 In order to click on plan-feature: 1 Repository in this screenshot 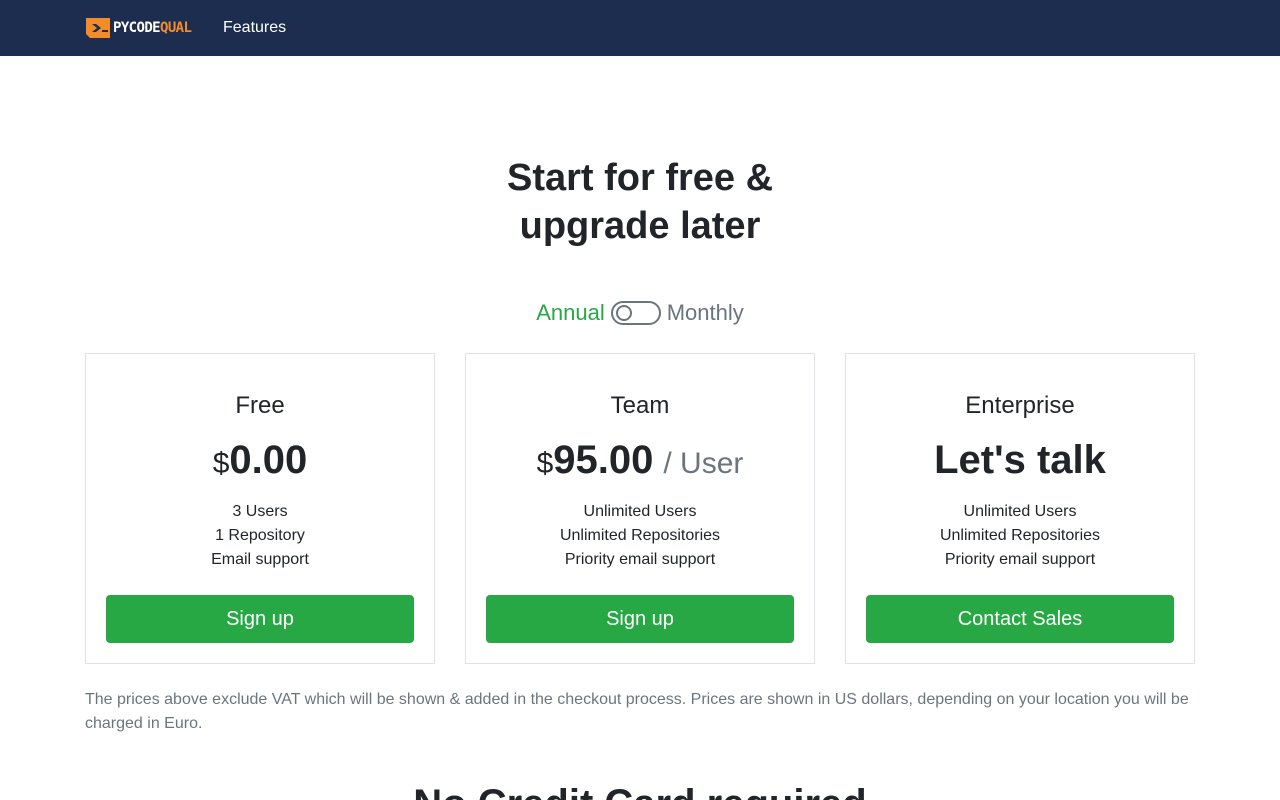, I will do `click(260, 535)`.